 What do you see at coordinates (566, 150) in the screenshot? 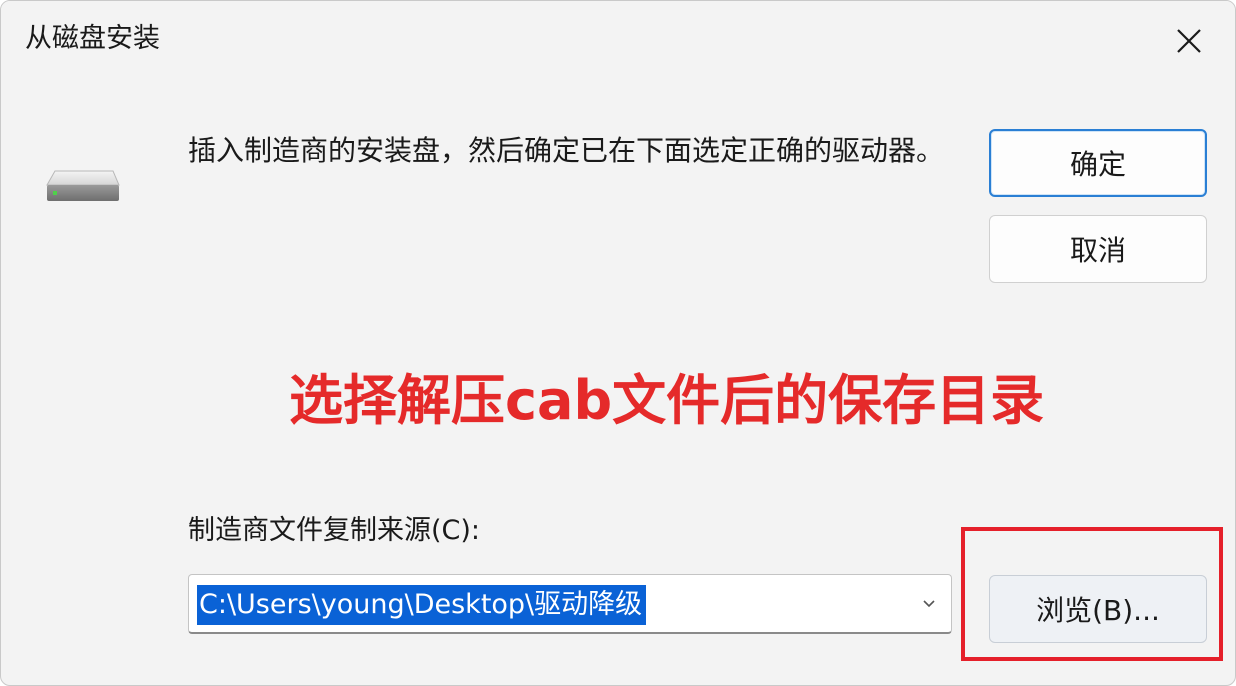
I see `instruction-text: 插入制造商的安装盘，然后确定已在下面选定正确的驱动器。` at bounding box center [566, 150].